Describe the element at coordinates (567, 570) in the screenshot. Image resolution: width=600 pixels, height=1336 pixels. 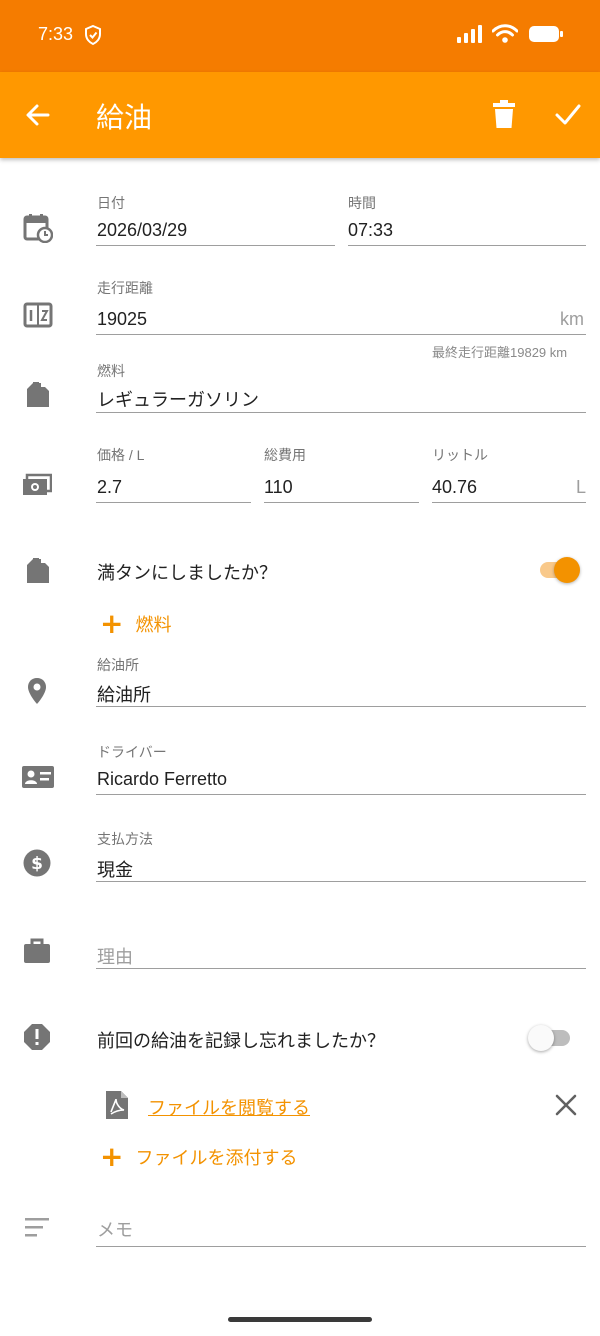
I see `full-tank-toggle-thumb` at that location.